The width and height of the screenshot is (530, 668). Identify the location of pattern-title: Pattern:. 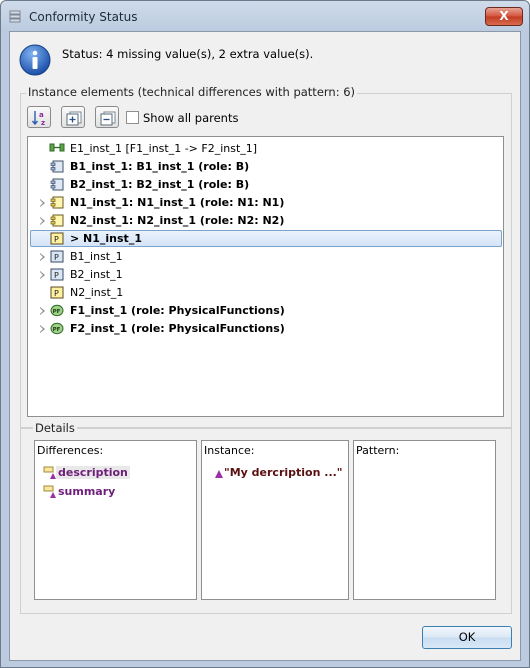
(378, 450).